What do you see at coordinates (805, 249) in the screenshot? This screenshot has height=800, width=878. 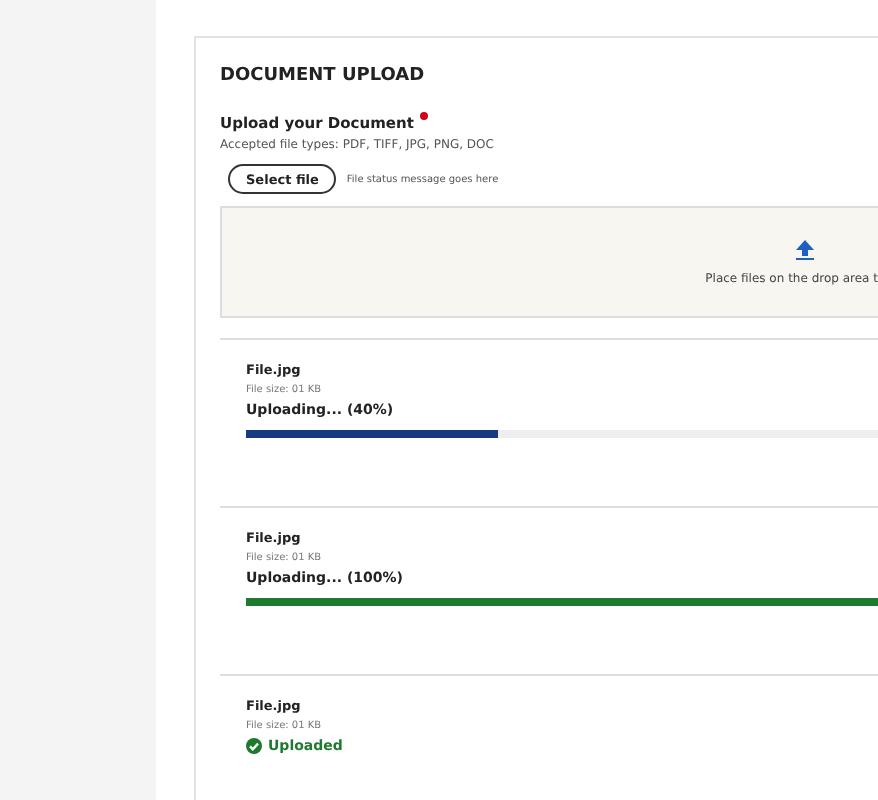 I see `upload-icon` at bounding box center [805, 249].